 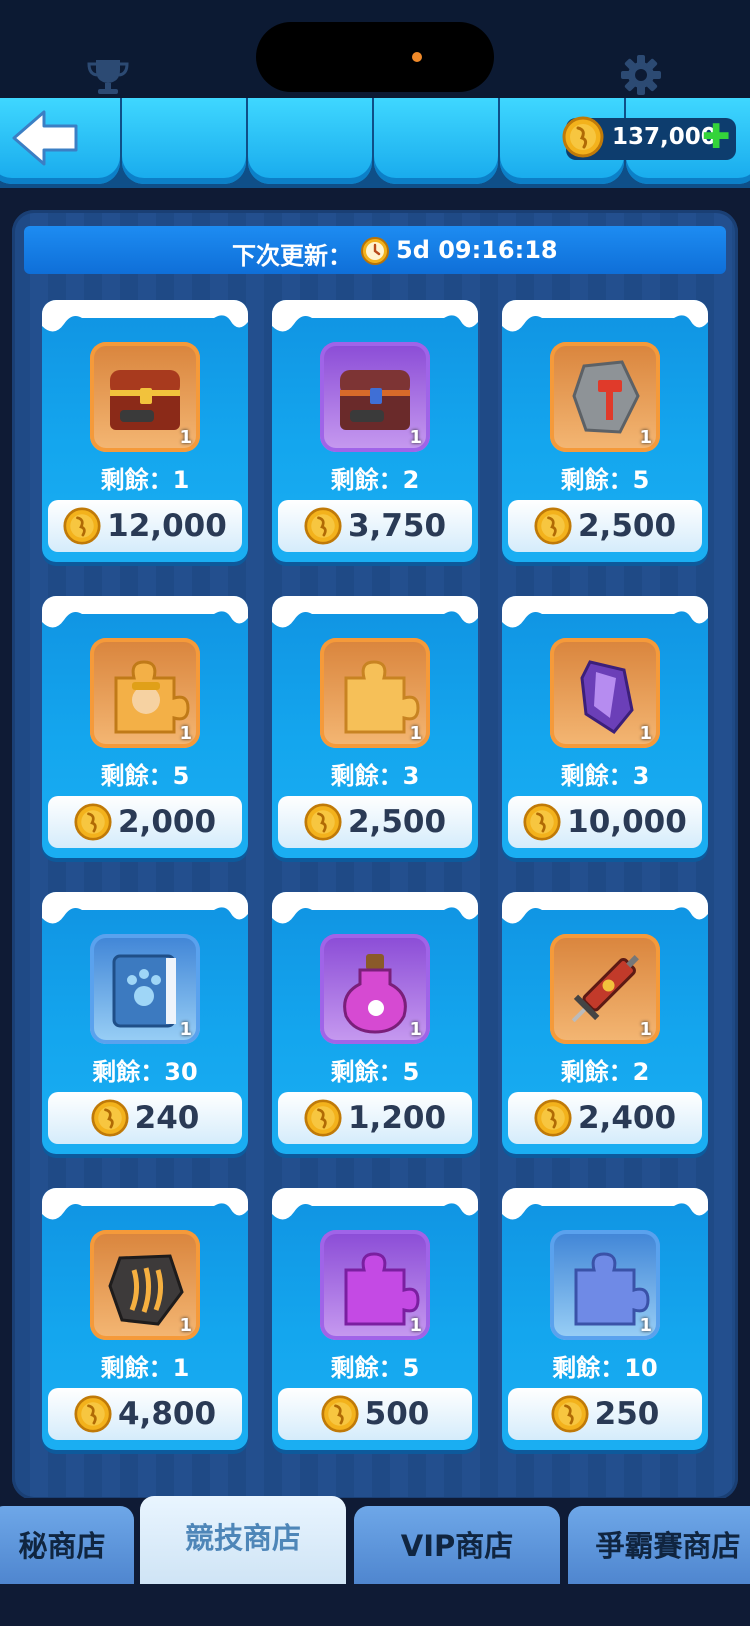 What do you see at coordinates (145, 400) in the screenshot?
I see `treasure-chest-gold-icon` at bounding box center [145, 400].